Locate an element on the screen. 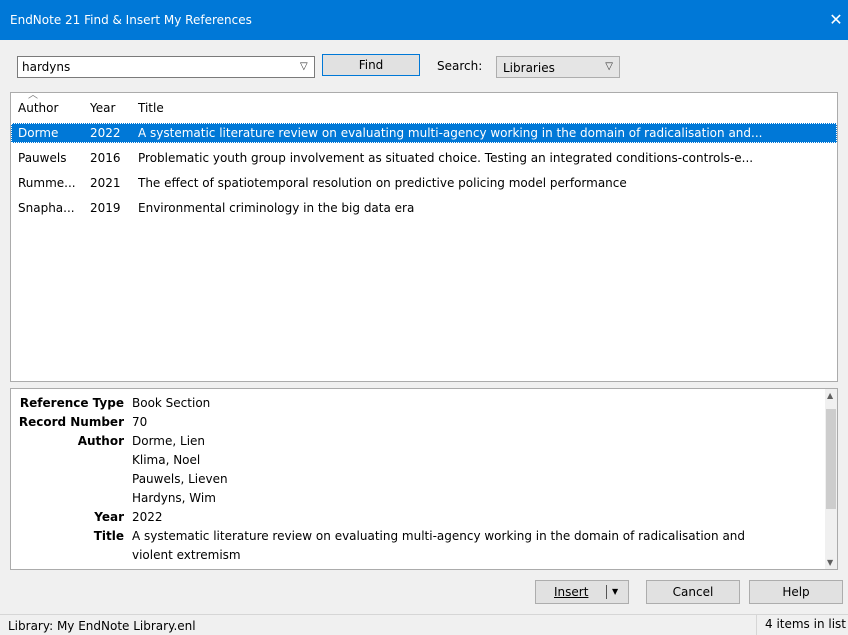 Image resolution: width=848 pixels, height=635 pixels. detail-value: violent extremism is located at coordinates (186, 555).